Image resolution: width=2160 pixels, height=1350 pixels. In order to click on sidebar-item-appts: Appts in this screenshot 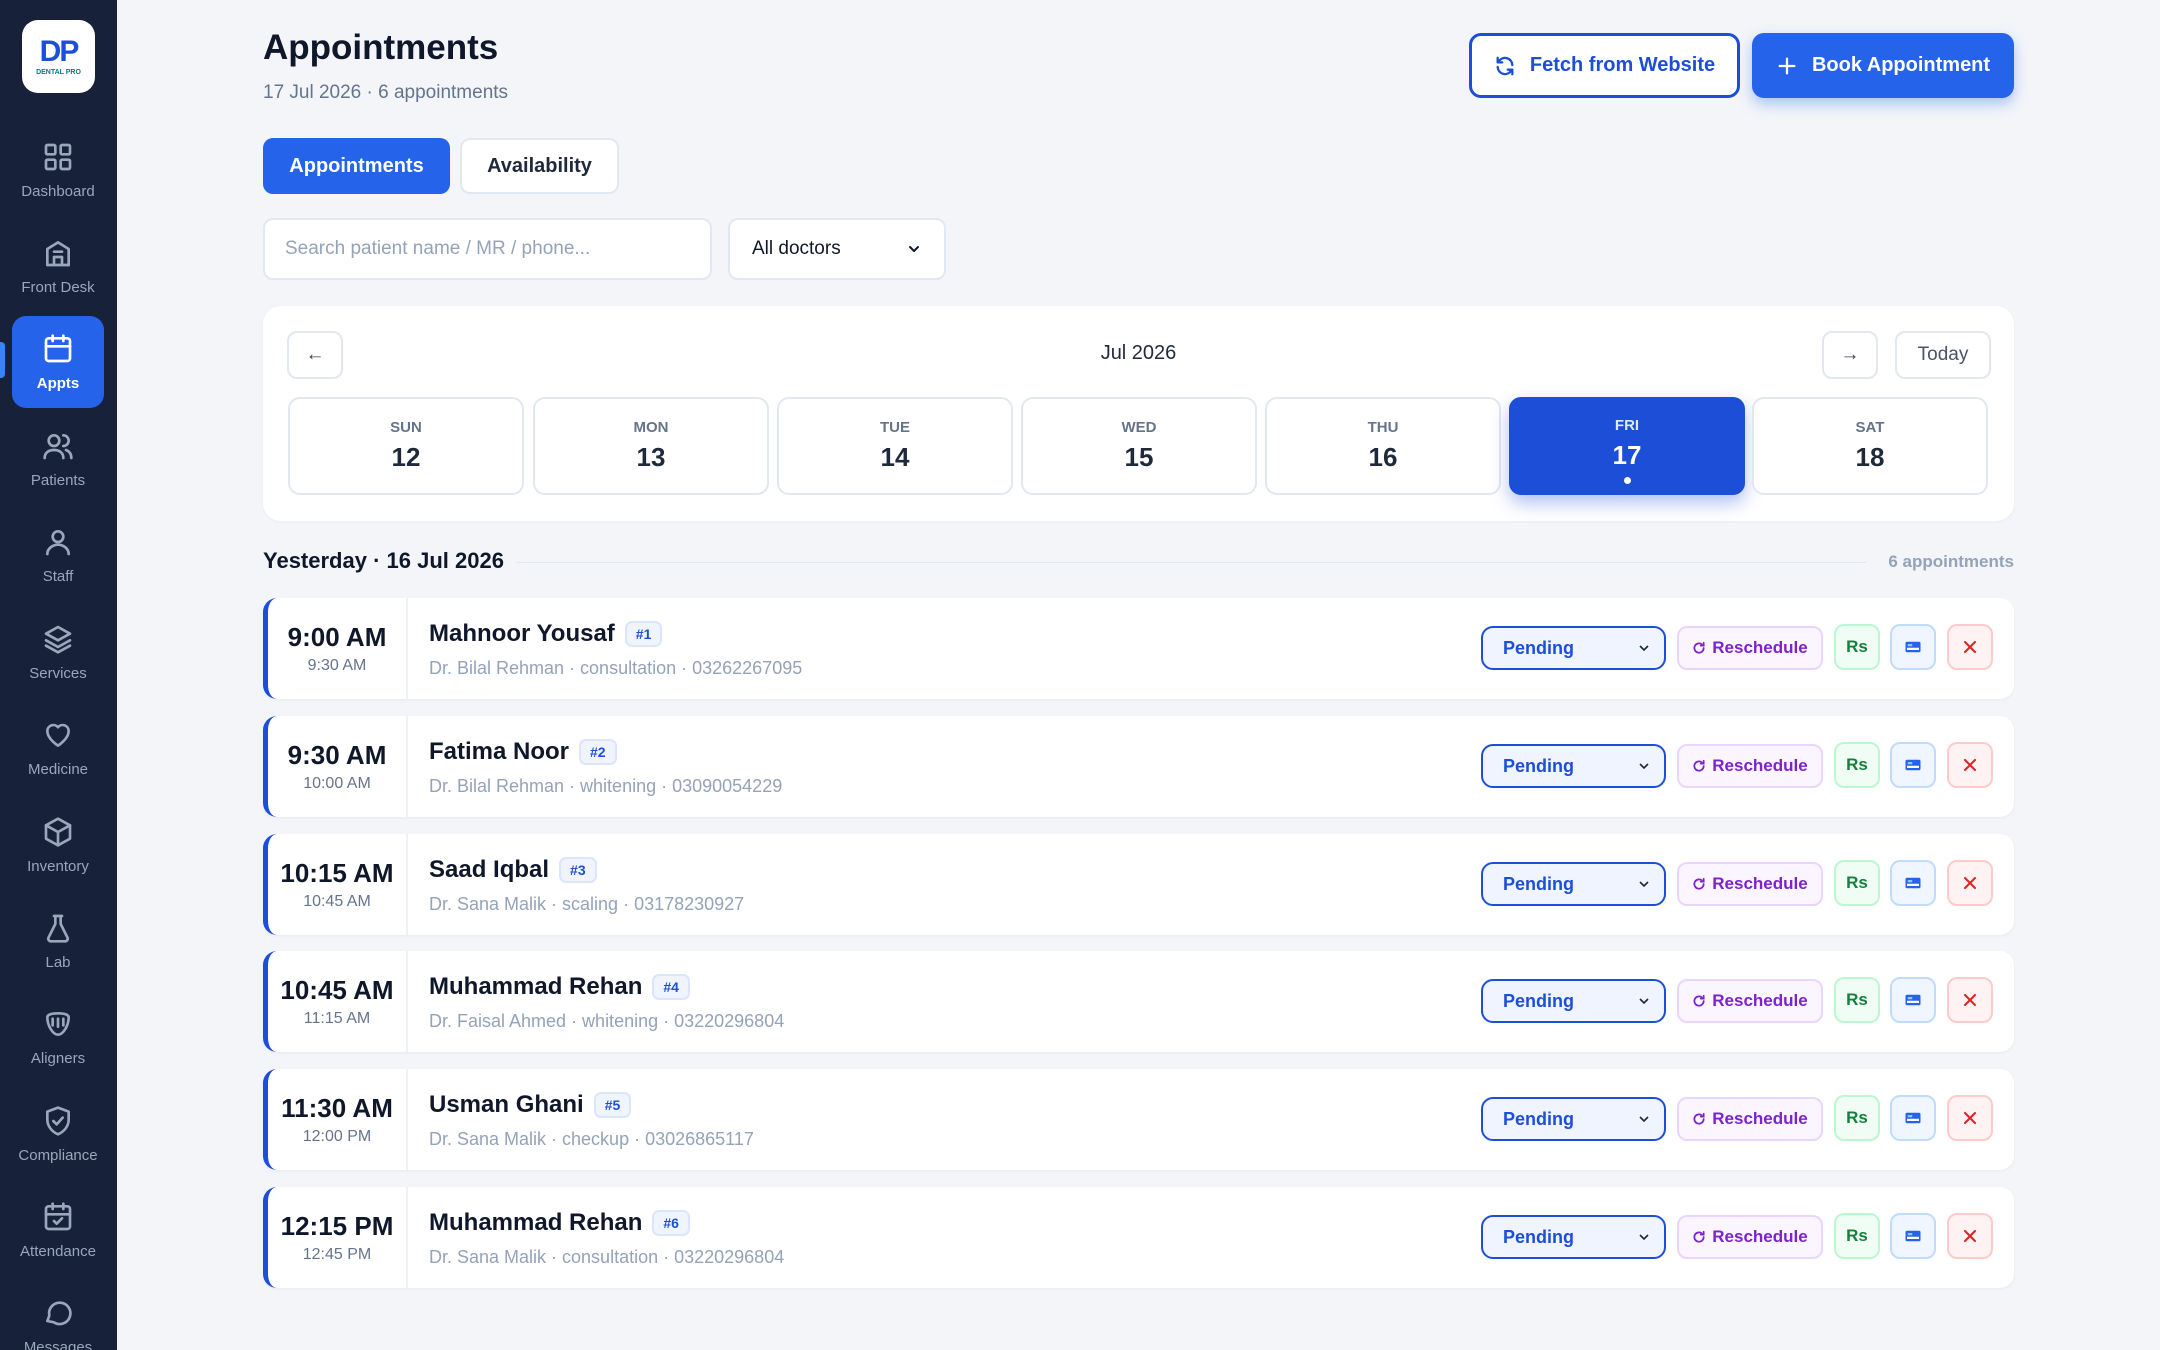, I will do `click(58, 362)`.